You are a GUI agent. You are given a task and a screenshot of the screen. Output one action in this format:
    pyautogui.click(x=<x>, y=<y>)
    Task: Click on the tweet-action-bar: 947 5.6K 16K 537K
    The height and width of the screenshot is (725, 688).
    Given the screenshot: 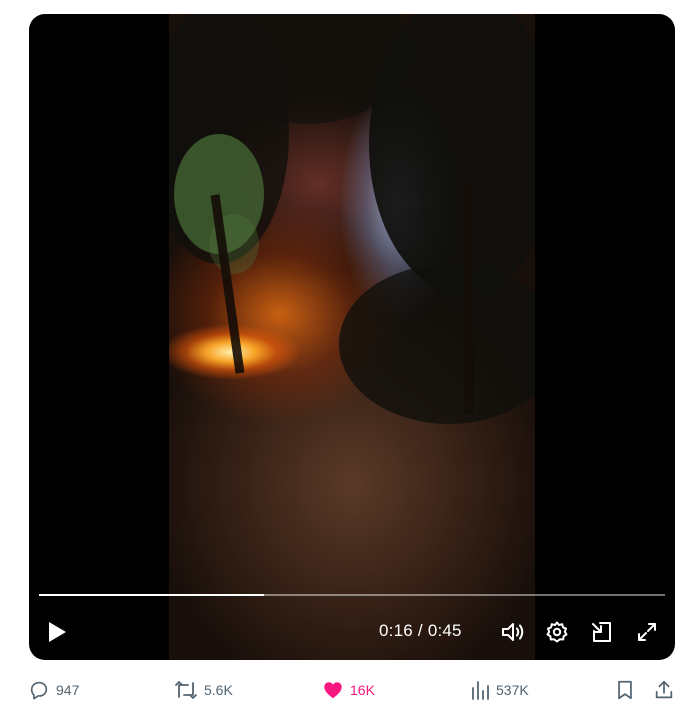 What is the action you would take?
    pyautogui.click(x=344, y=690)
    